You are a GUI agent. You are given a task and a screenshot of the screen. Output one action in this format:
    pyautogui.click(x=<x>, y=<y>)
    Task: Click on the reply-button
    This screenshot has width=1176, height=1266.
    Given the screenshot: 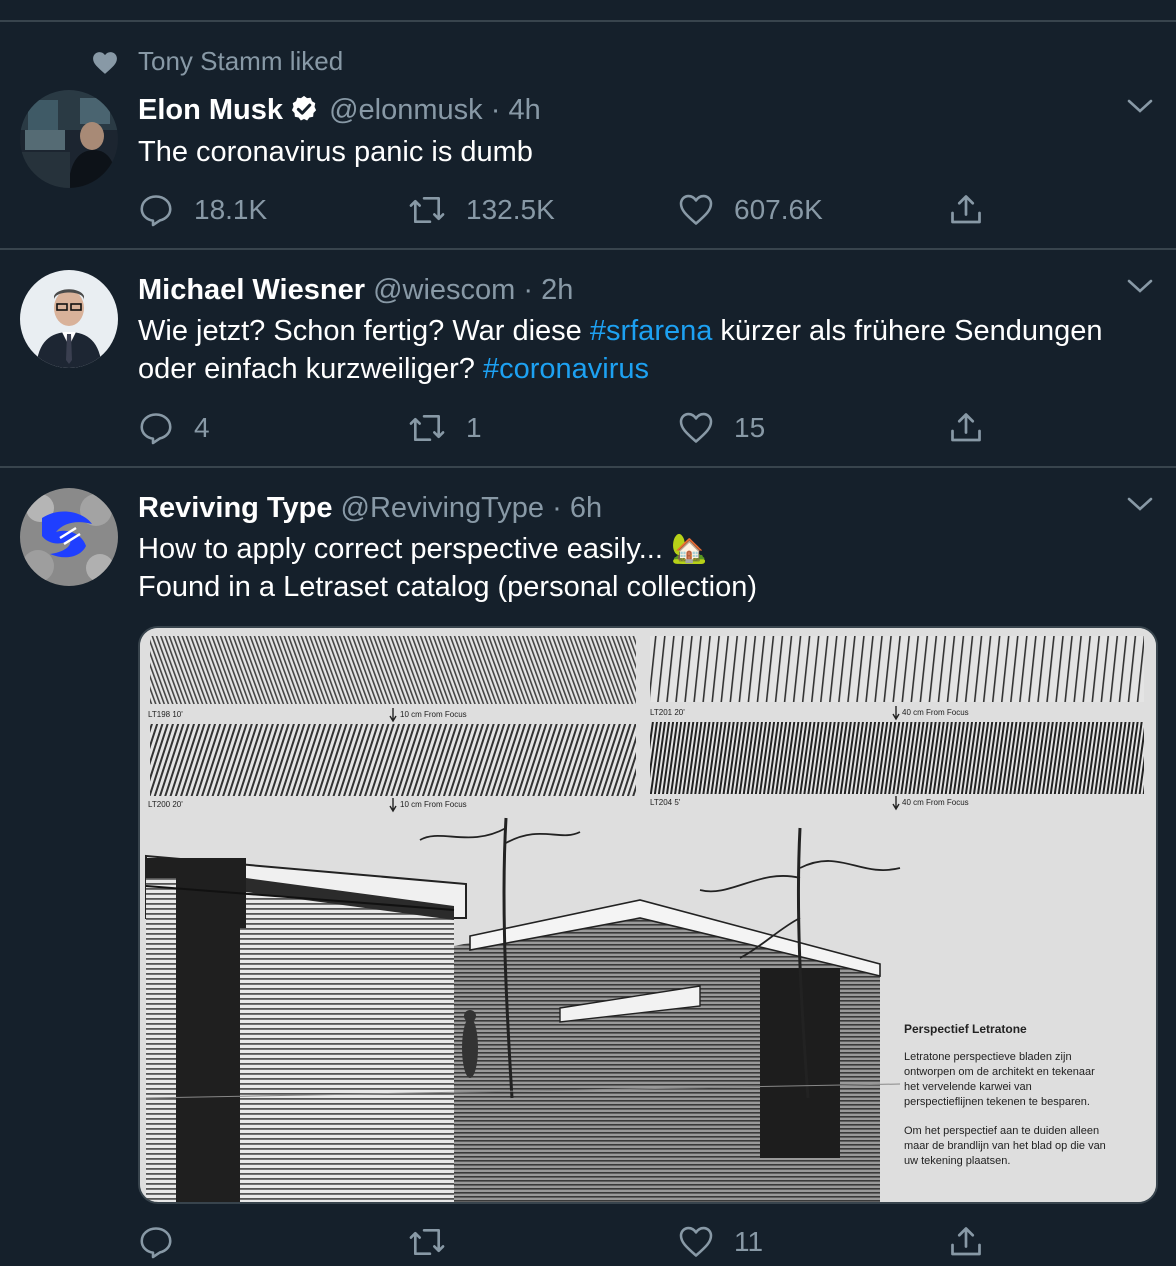 What is the action you would take?
    pyautogui.click(x=166, y=1242)
    